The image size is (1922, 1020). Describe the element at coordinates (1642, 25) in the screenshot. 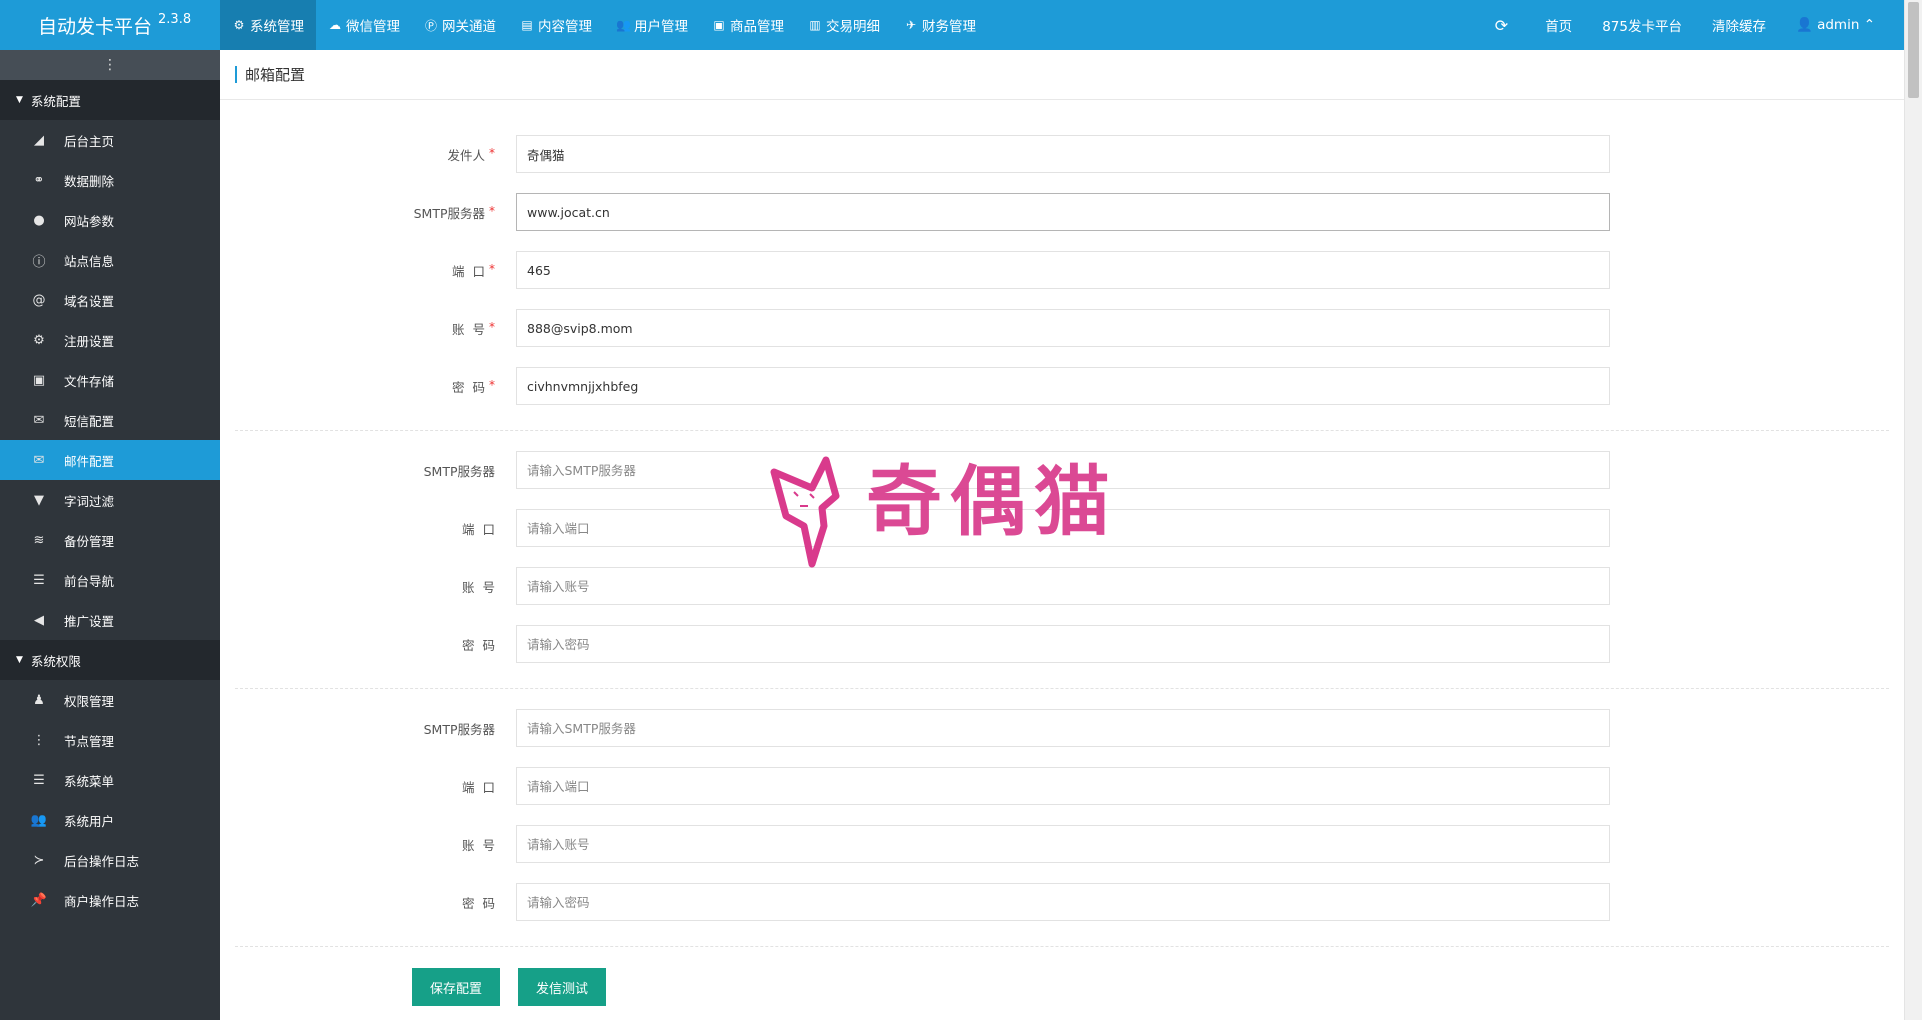

I see `platform-link: 875发卡平台` at that location.